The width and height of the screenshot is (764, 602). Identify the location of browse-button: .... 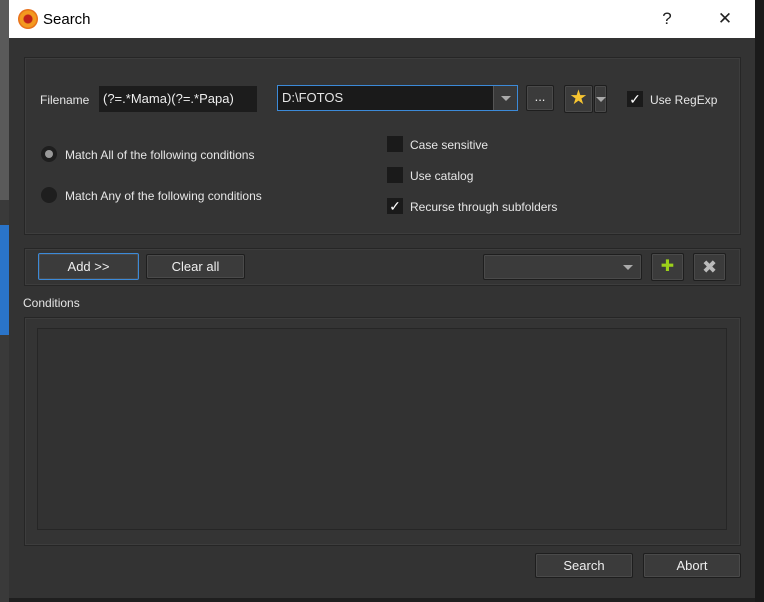
(540, 98).